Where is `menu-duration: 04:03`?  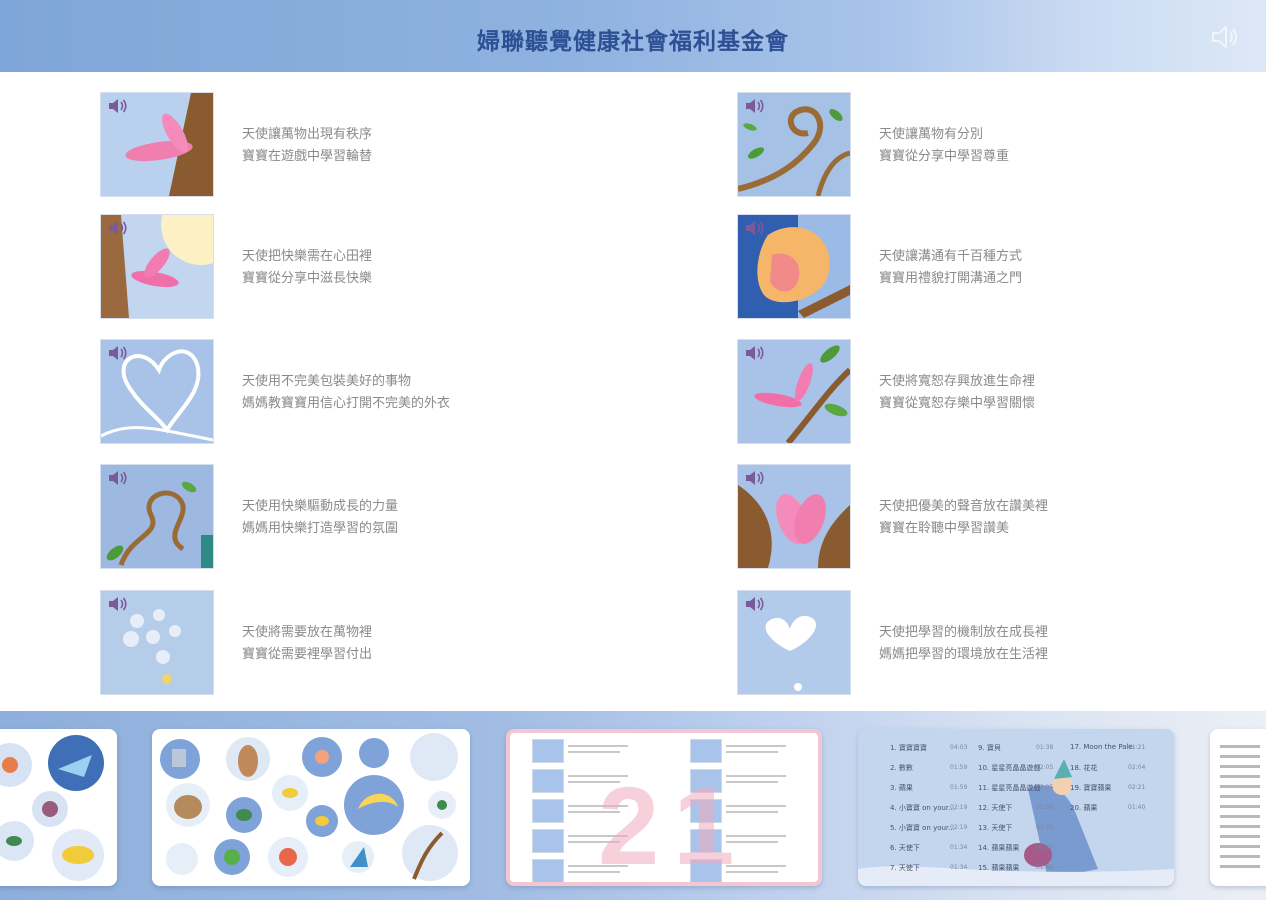 menu-duration: 04:03 is located at coordinates (959, 747).